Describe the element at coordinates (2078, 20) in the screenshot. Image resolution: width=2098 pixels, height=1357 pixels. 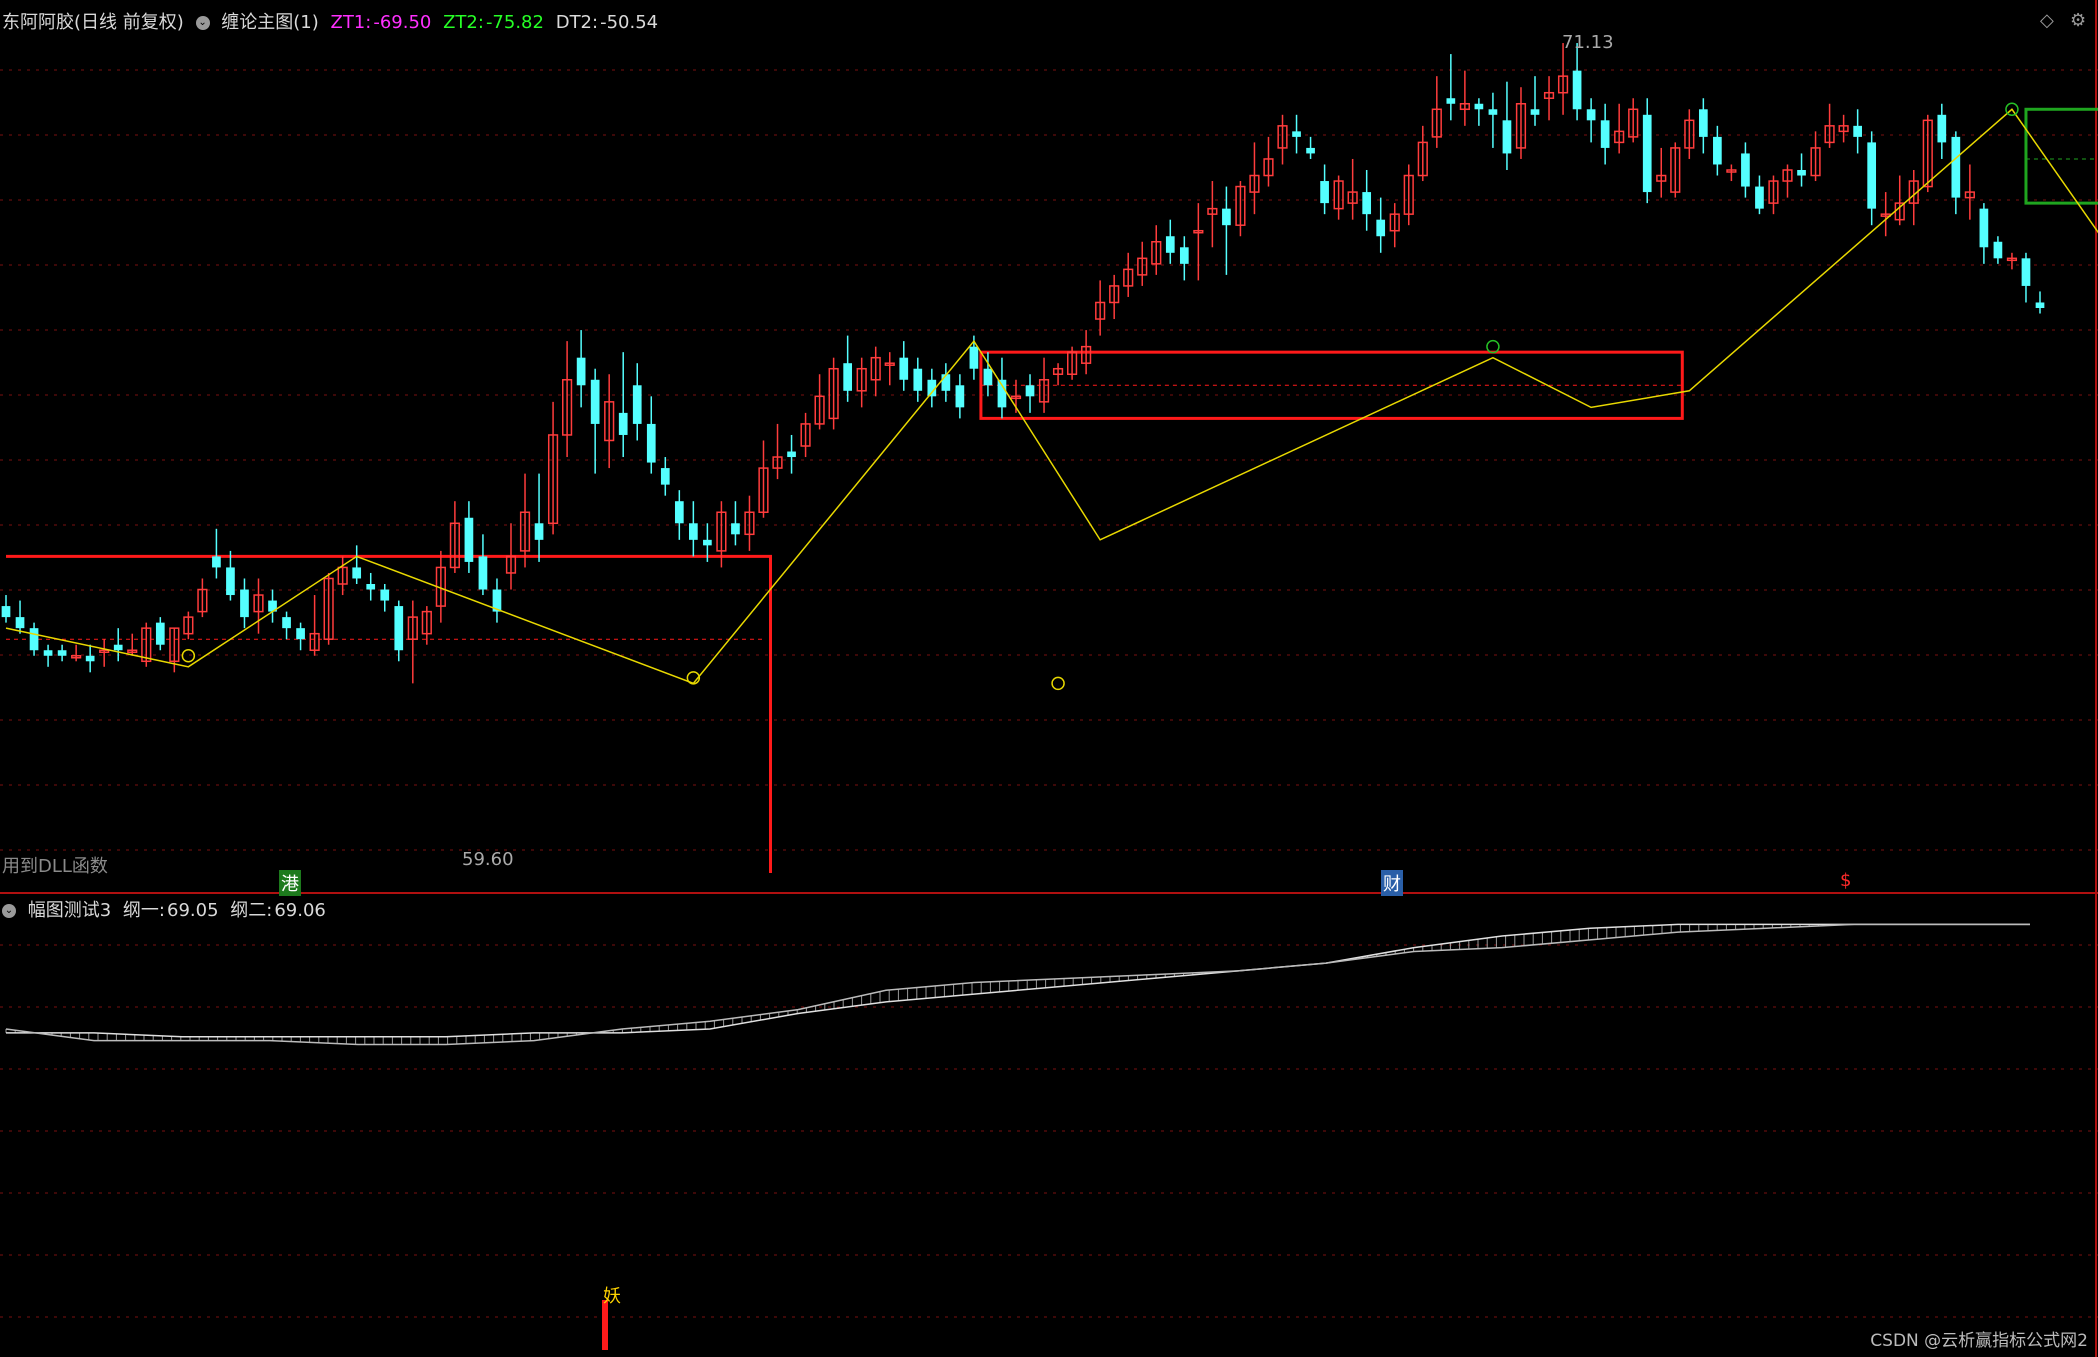
I see `gear-icon: ⚙` at that location.